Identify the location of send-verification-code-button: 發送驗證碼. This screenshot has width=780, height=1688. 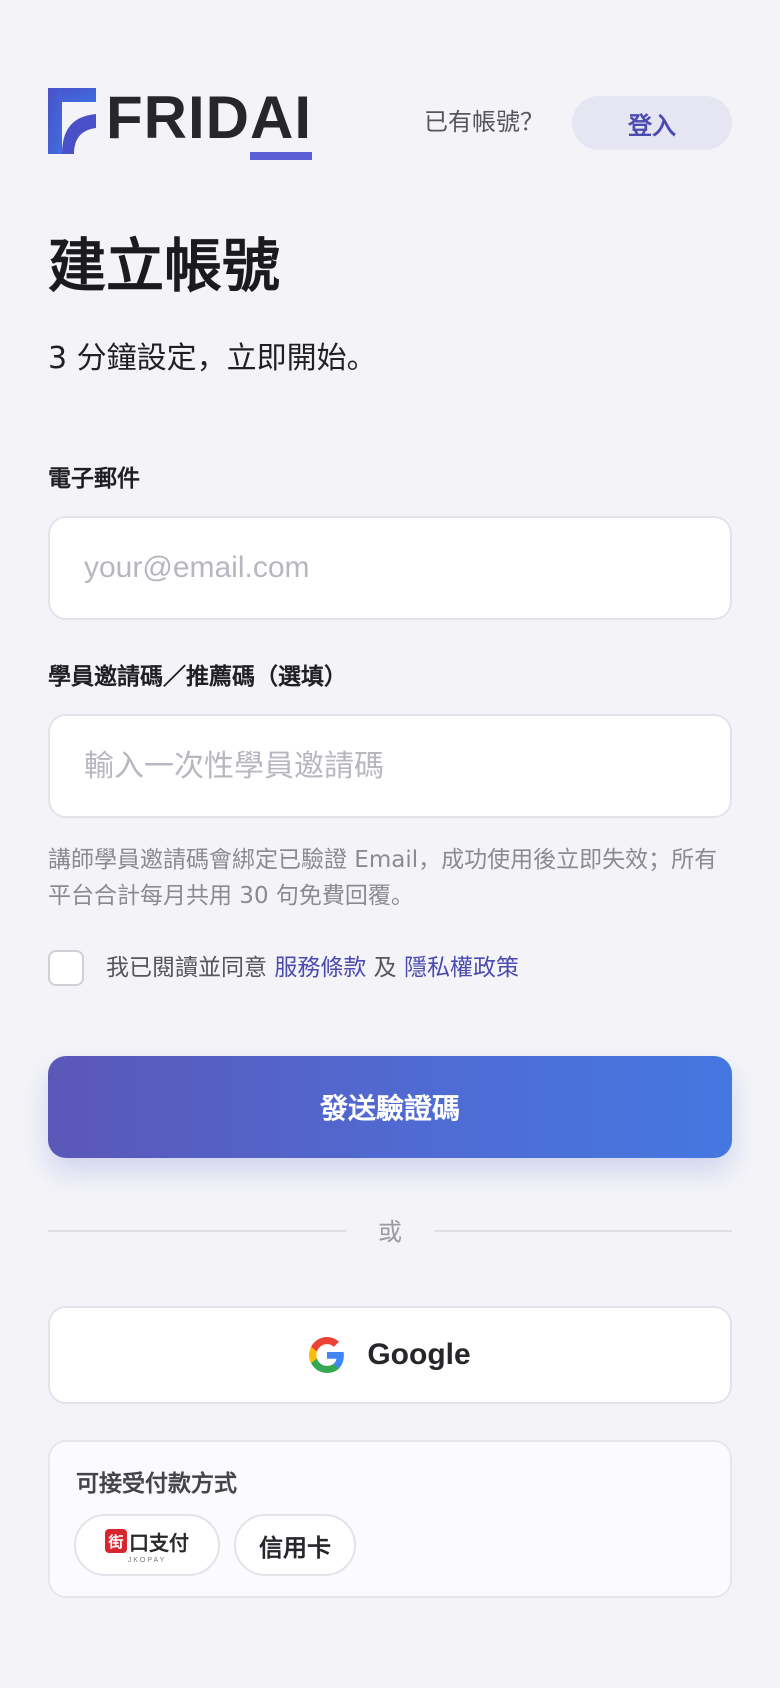
(390, 1107).